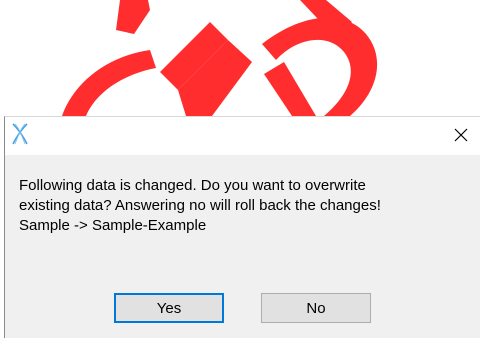 The height and width of the screenshot is (338, 480). What do you see at coordinates (316, 308) in the screenshot?
I see `no-button: No` at bounding box center [316, 308].